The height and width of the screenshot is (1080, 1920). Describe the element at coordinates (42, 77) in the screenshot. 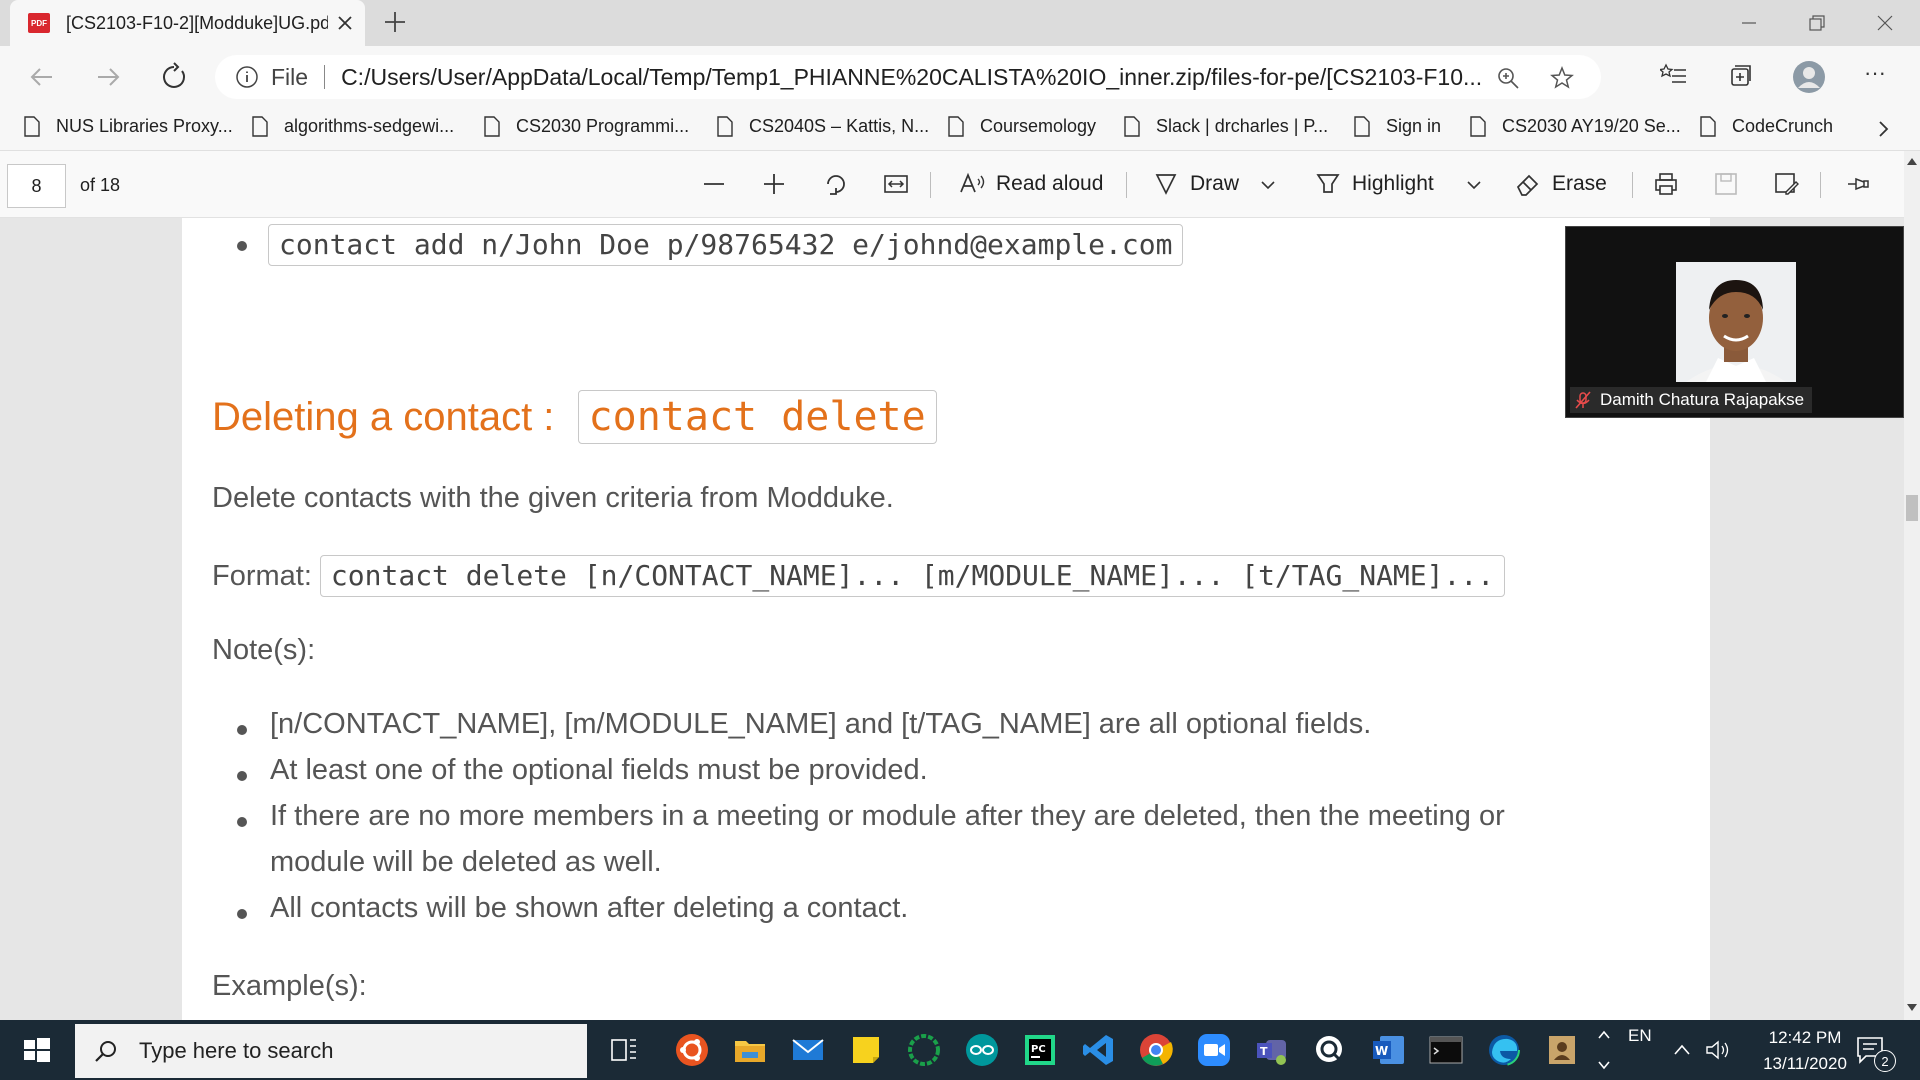

I see `back-arrow-icon` at that location.